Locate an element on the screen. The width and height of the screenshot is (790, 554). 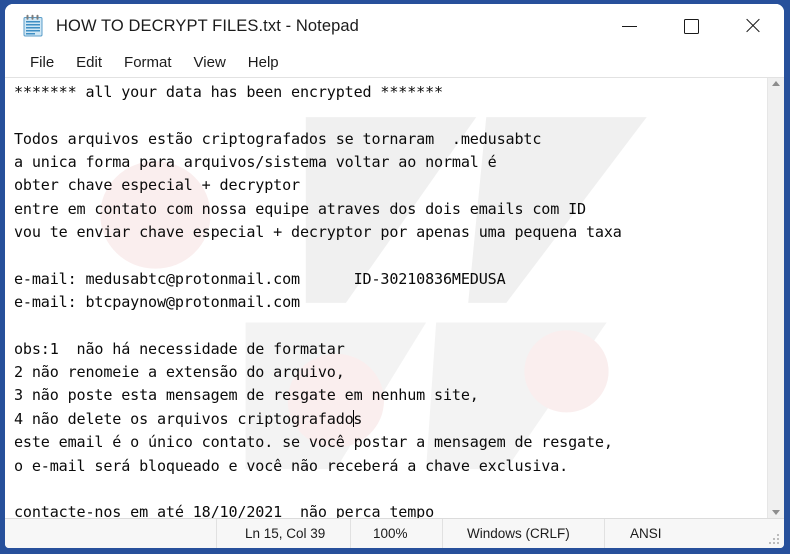
maximize-button is located at coordinates (691, 26).